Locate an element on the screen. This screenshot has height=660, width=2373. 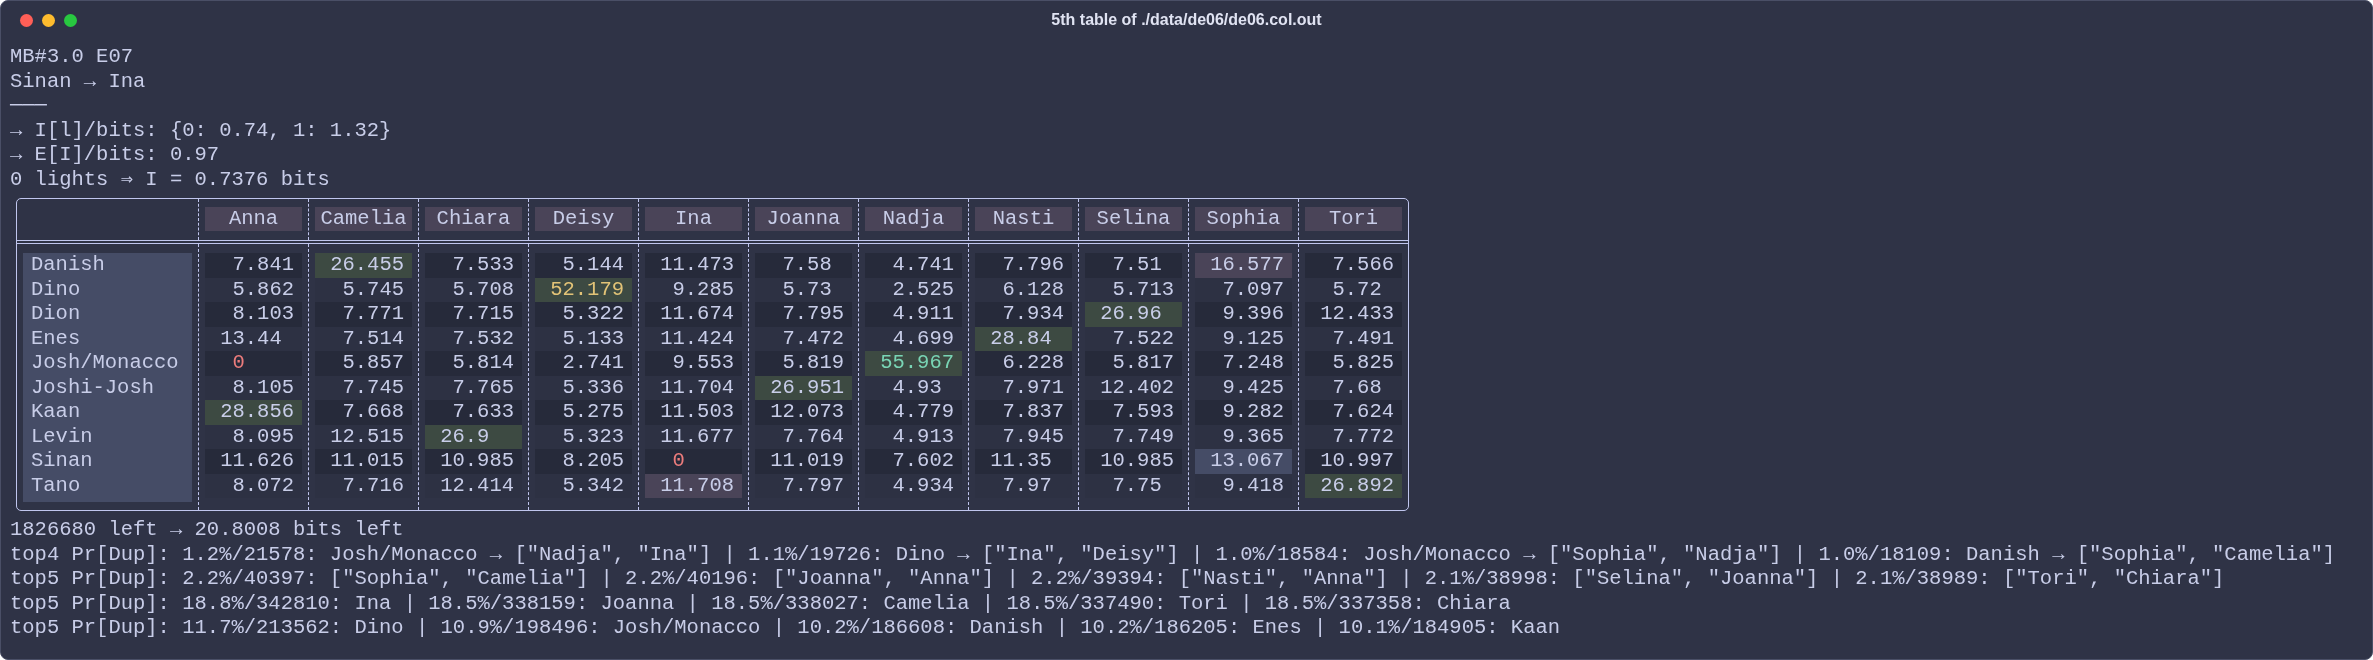
output-line: top5 Pr[Dup]: 18.8%/342810: Ina | 18.5%/338159: Joanna | 18.5%/338027: Camelia | 18.5%/337490: Tori | 18.5%/337358: Chiara is located at coordinates (760, 603).